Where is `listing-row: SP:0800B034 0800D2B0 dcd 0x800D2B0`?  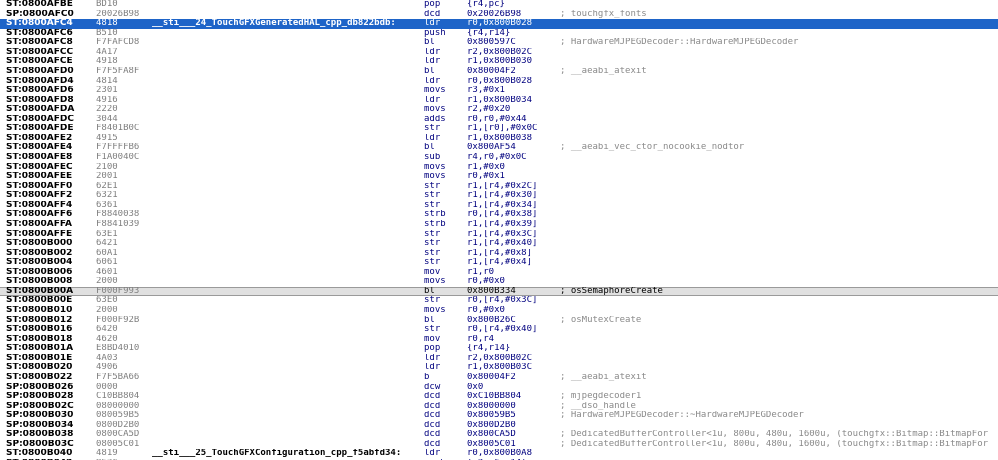
listing-row: SP:0800B034 0800D2B0 dcd 0x800D2B0 is located at coordinates (499, 426).